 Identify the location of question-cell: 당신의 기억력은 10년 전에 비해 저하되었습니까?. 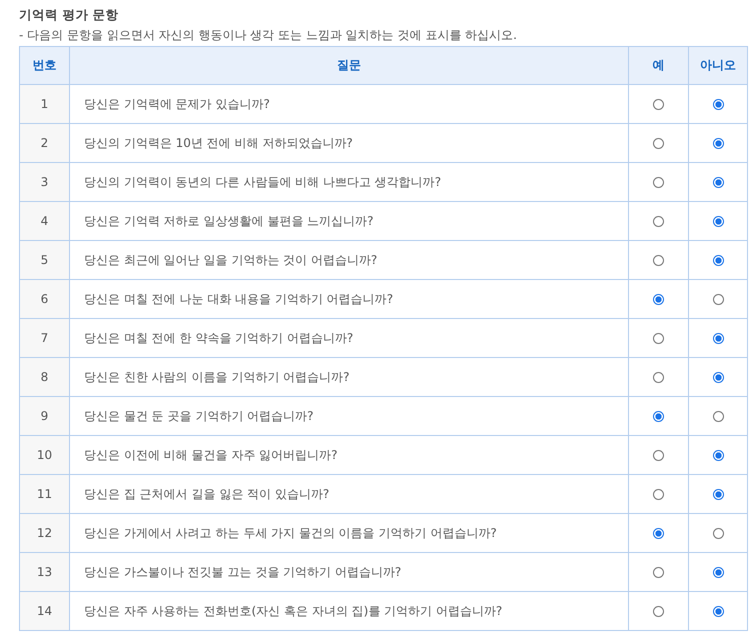
(349, 143).